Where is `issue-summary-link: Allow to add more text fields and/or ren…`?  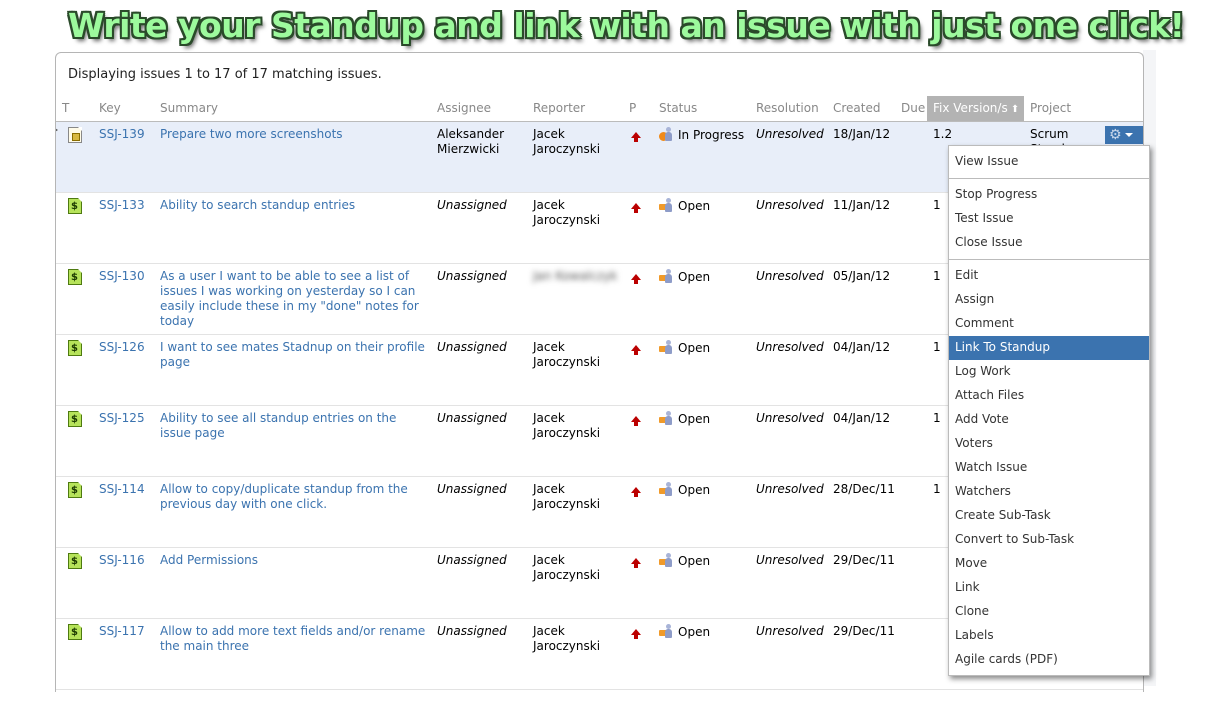 issue-summary-link: Allow to add more text fields and/or ren… is located at coordinates (292, 638).